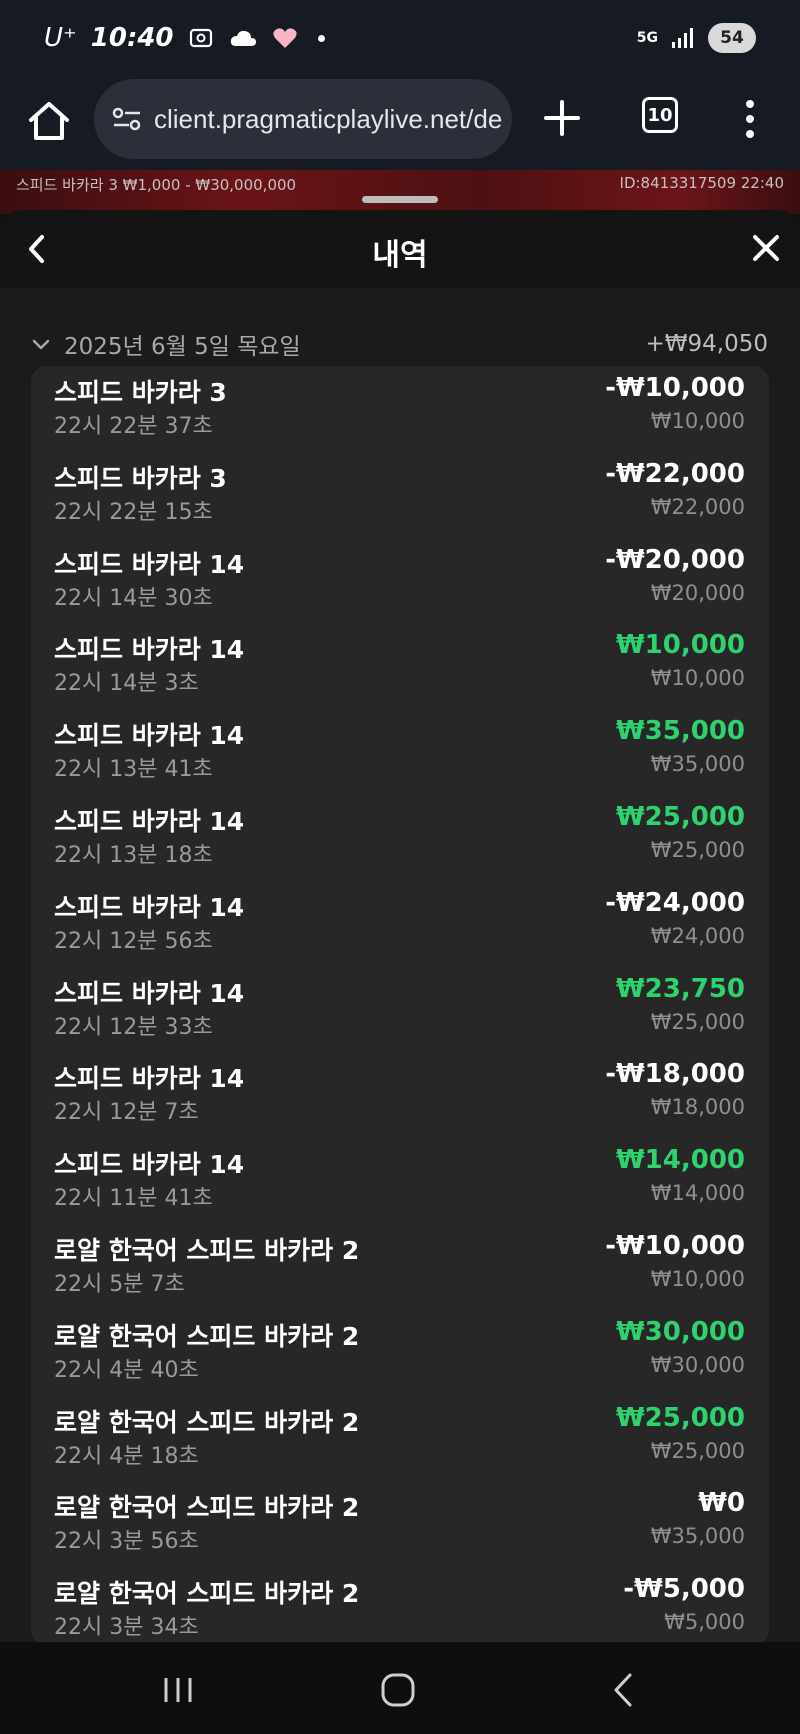 This screenshot has width=800, height=1734. I want to click on bet-amount: ₩24,000, so click(697, 935).